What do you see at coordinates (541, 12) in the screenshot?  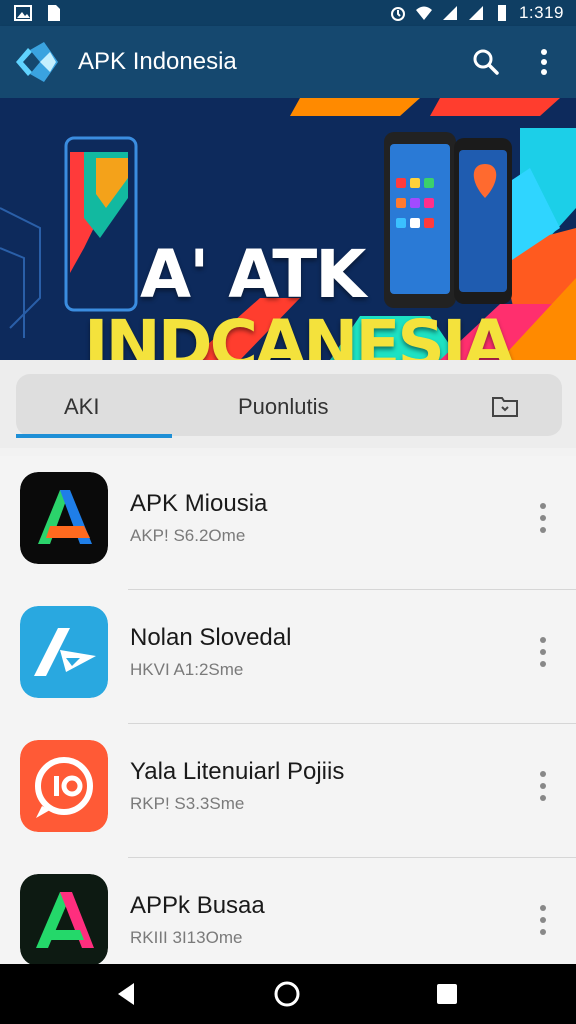 I see `status-time: 1:319` at bounding box center [541, 12].